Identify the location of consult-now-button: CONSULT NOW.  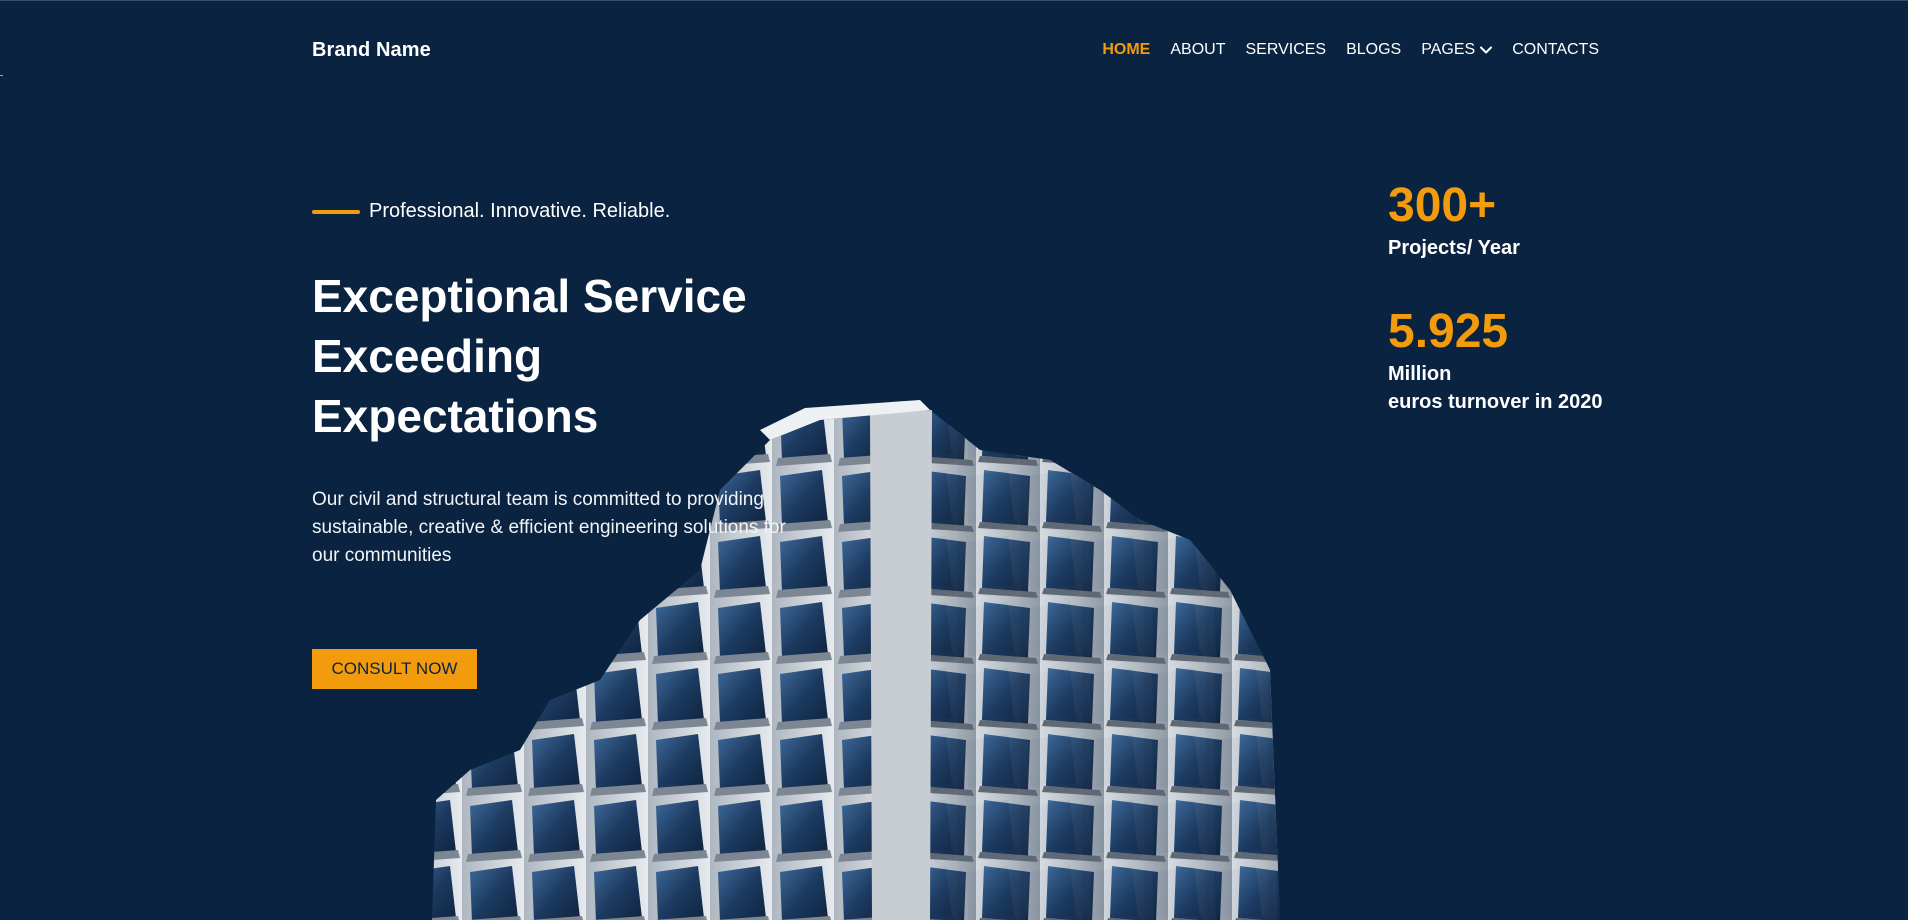
(394, 669).